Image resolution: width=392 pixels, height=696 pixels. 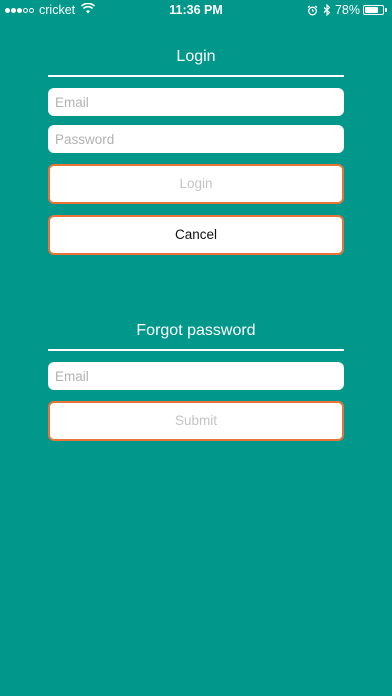 What do you see at coordinates (196, 376) in the screenshot?
I see `forgot-email-field` at bounding box center [196, 376].